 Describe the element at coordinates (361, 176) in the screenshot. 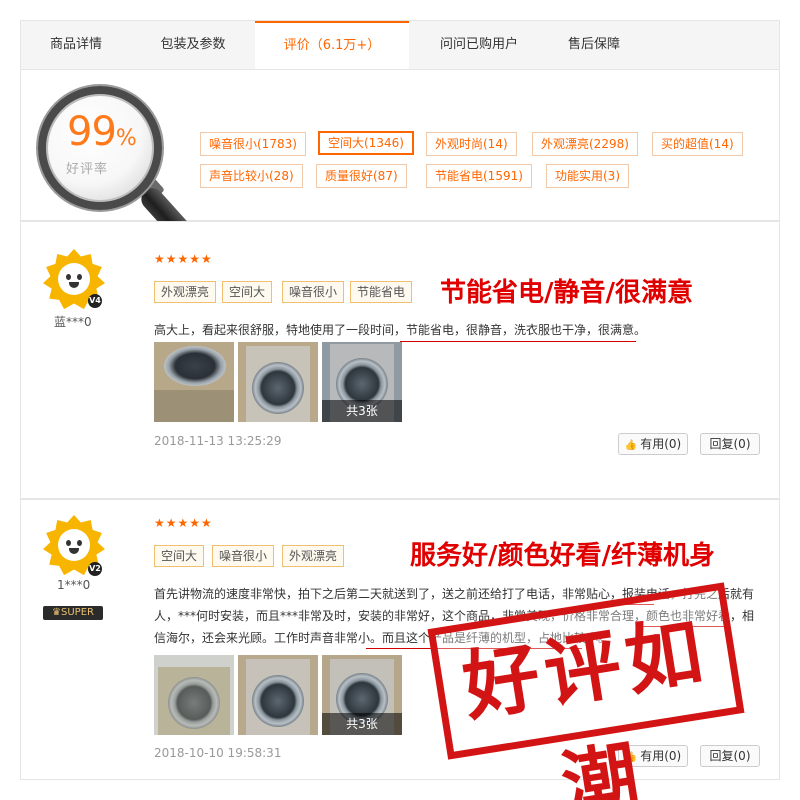

I see `filter-tag: 质量很好(87)` at that location.